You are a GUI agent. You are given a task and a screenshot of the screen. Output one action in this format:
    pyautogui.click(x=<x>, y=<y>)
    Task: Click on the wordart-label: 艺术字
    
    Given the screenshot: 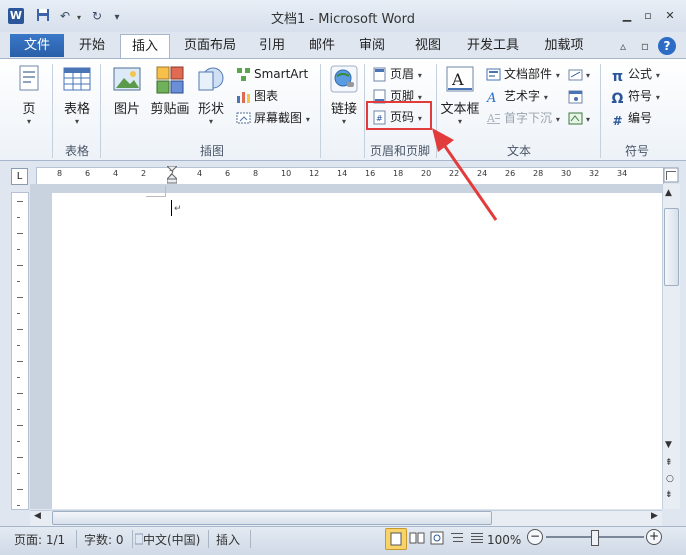 What is the action you would take?
    pyautogui.click(x=522, y=96)
    